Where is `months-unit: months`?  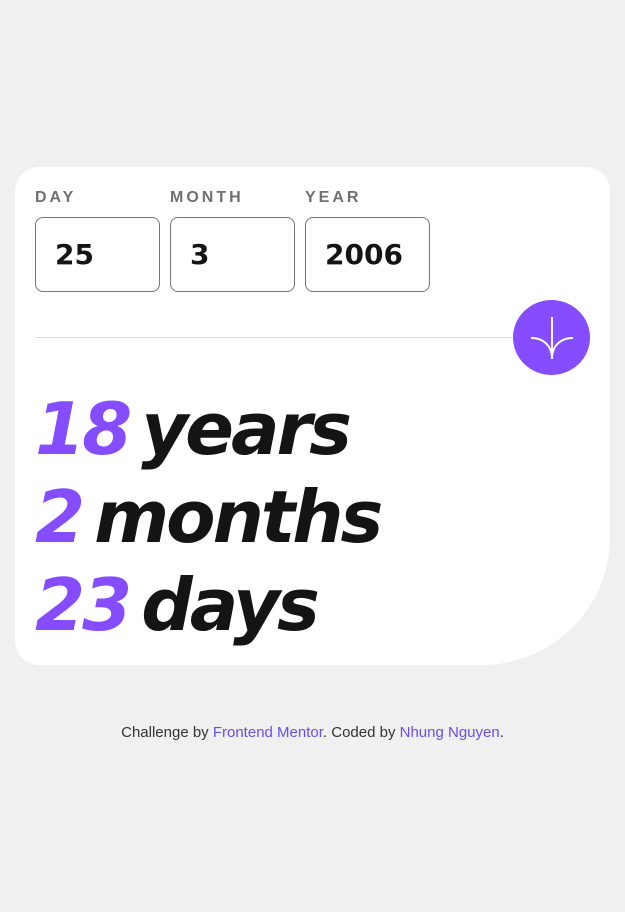
months-unit: months is located at coordinates (238, 517).